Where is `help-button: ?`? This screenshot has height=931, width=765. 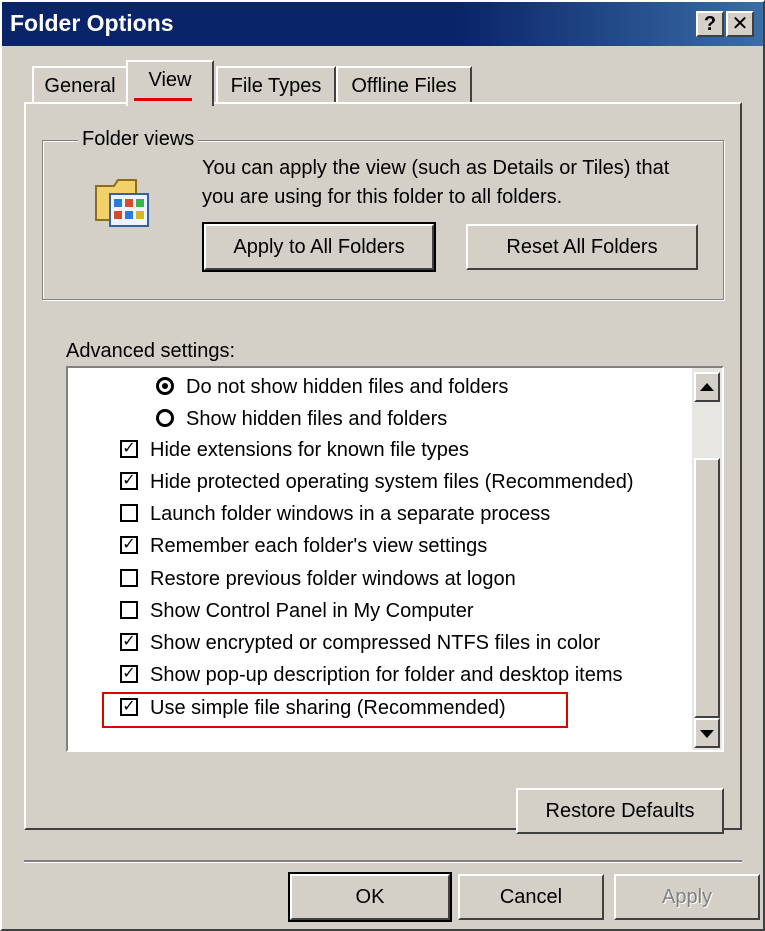 help-button: ? is located at coordinates (710, 24).